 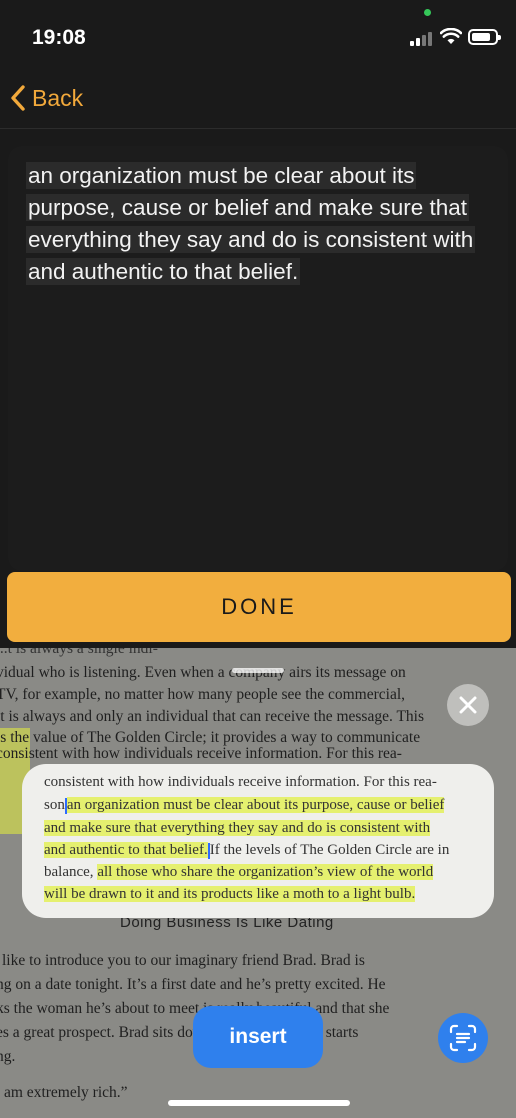 What do you see at coordinates (258, 1037) in the screenshot?
I see `insert-button: insert` at bounding box center [258, 1037].